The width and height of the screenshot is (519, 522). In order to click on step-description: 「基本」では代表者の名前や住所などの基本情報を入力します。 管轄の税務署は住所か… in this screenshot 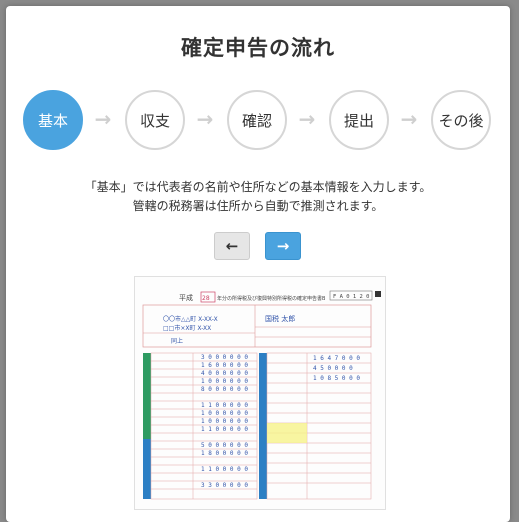, I will do `click(258, 197)`.